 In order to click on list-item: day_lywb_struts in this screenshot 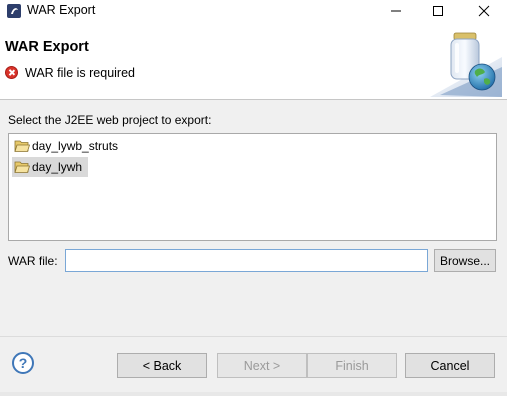, I will do `click(68, 146)`.